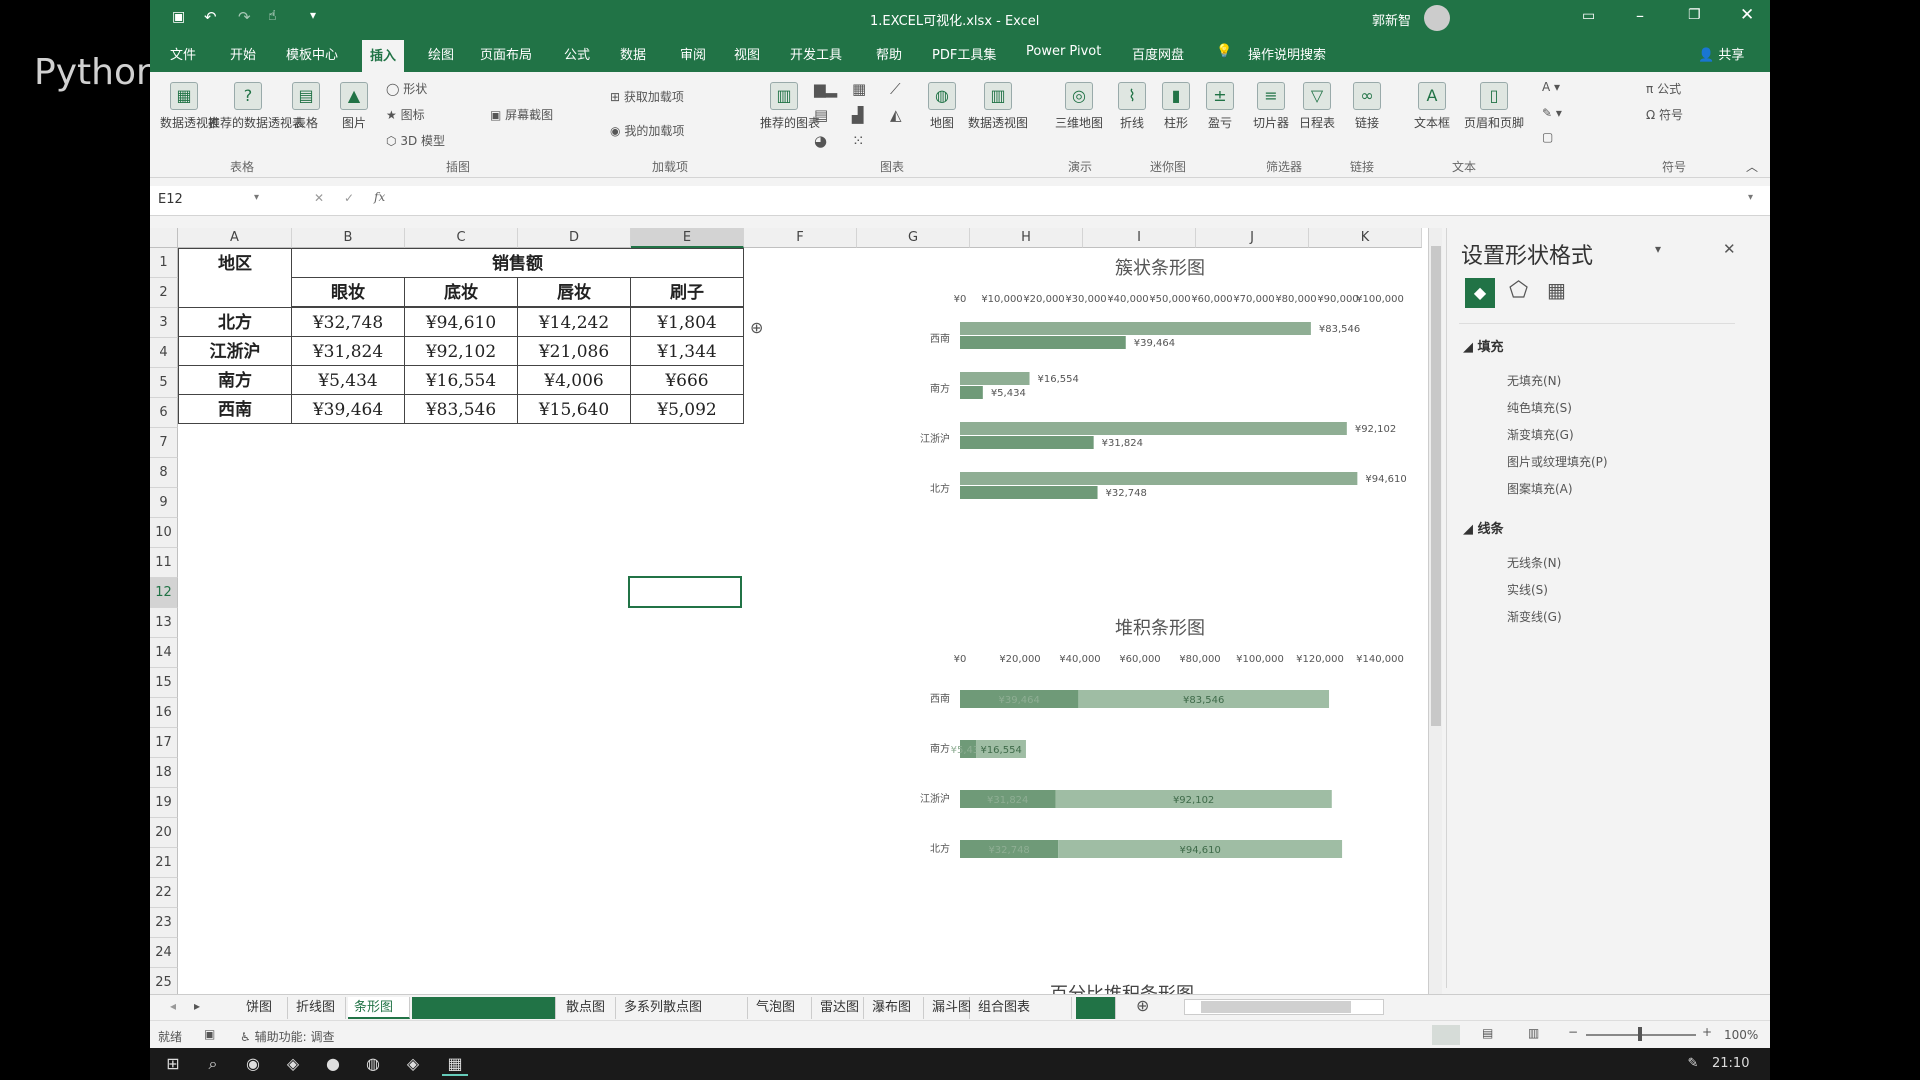 This screenshot has height=1080, width=1920. Describe the element at coordinates (1494, 106) in the screenshot. I see `header-footer-button: ▯ 页眉和页脚` at that location.